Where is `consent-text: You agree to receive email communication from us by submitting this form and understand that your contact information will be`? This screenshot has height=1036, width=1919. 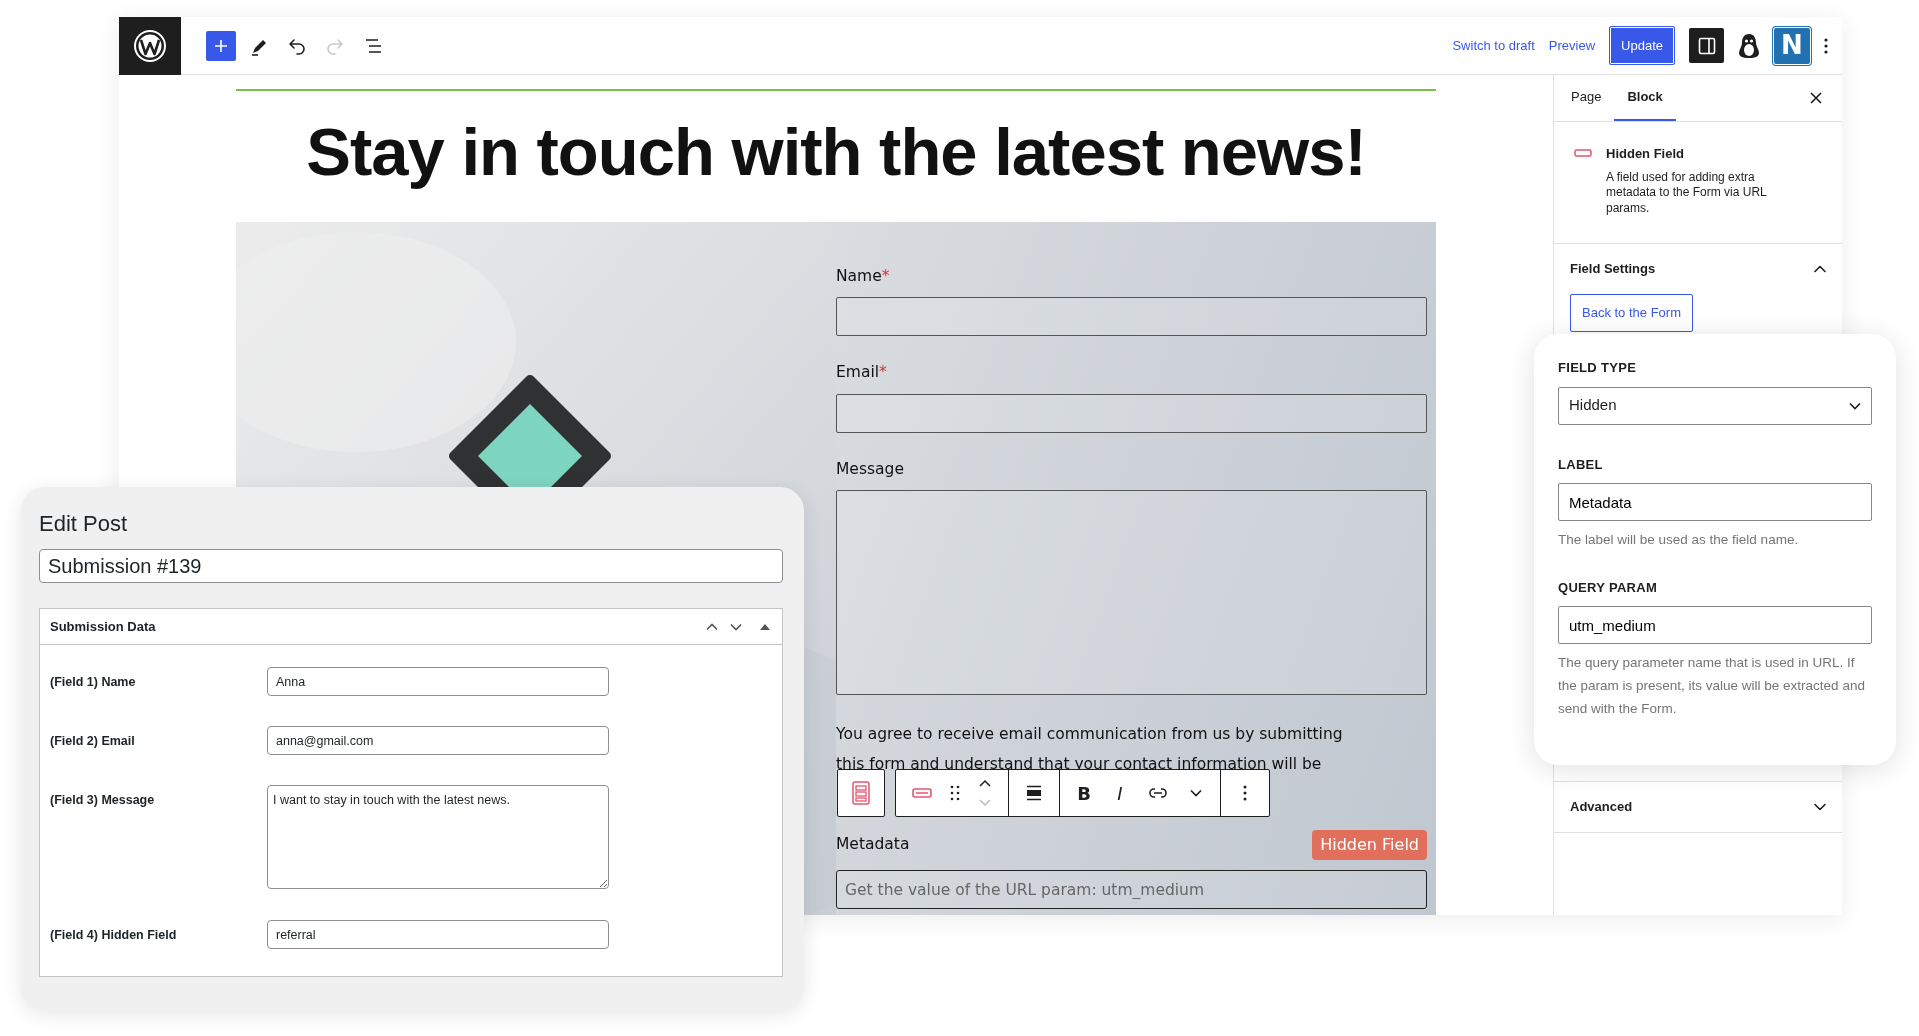 consent-text: You agree to receive email communication from us by submitting this form and understand that your contact information will be is located at coordinates (1090, 749).